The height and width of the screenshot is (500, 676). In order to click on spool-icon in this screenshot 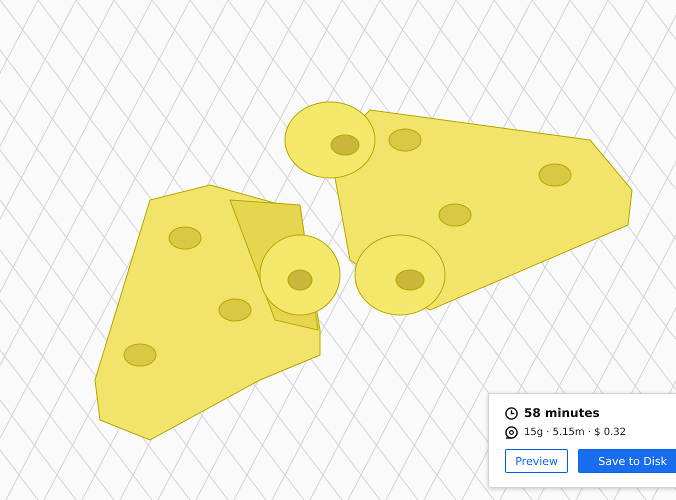, I will do `click(511, 432)`.